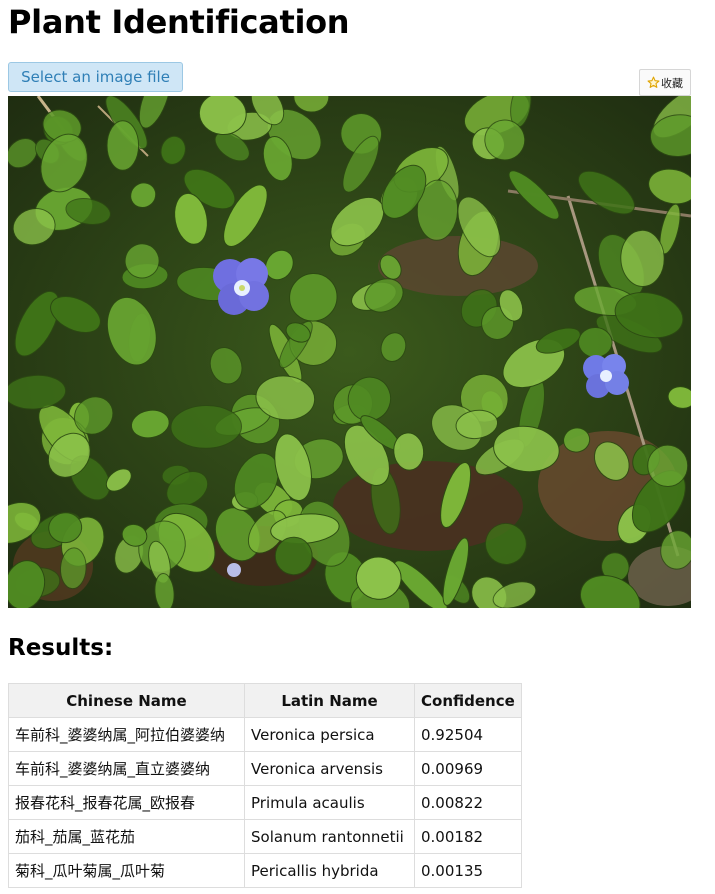 This screenshot has width=715, height=894. Describe the element at coordinates (672, 83) in the screenshot. I see `favorite-label: 收藏` at that location.